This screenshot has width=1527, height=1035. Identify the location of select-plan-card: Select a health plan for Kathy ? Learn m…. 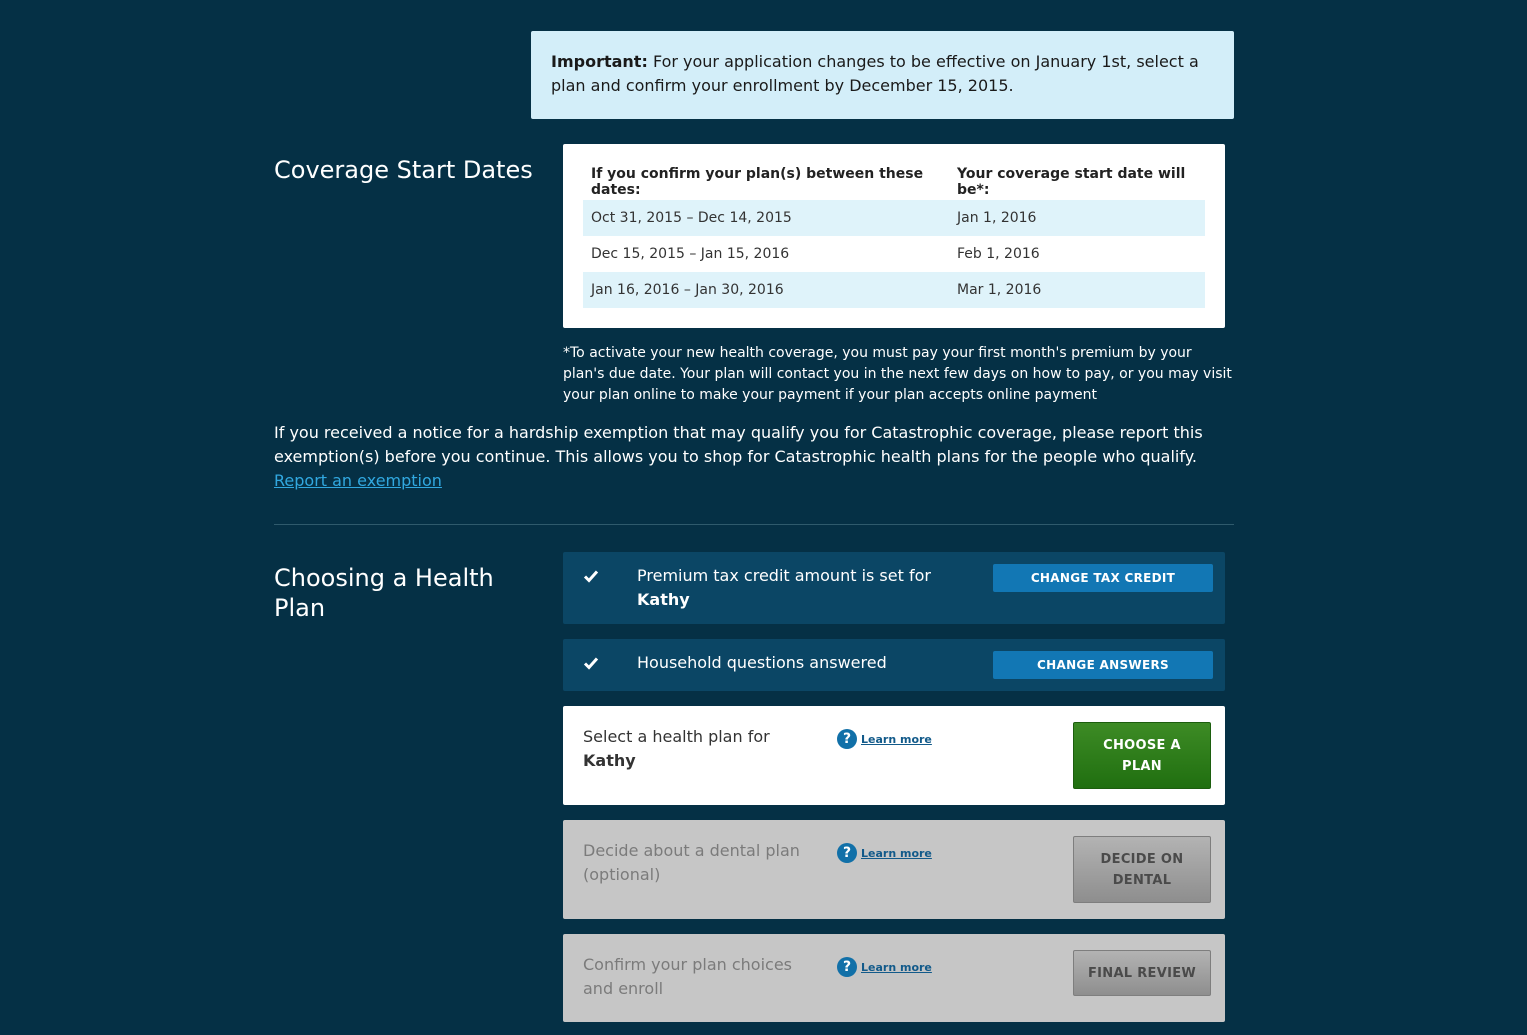
(894, 755).